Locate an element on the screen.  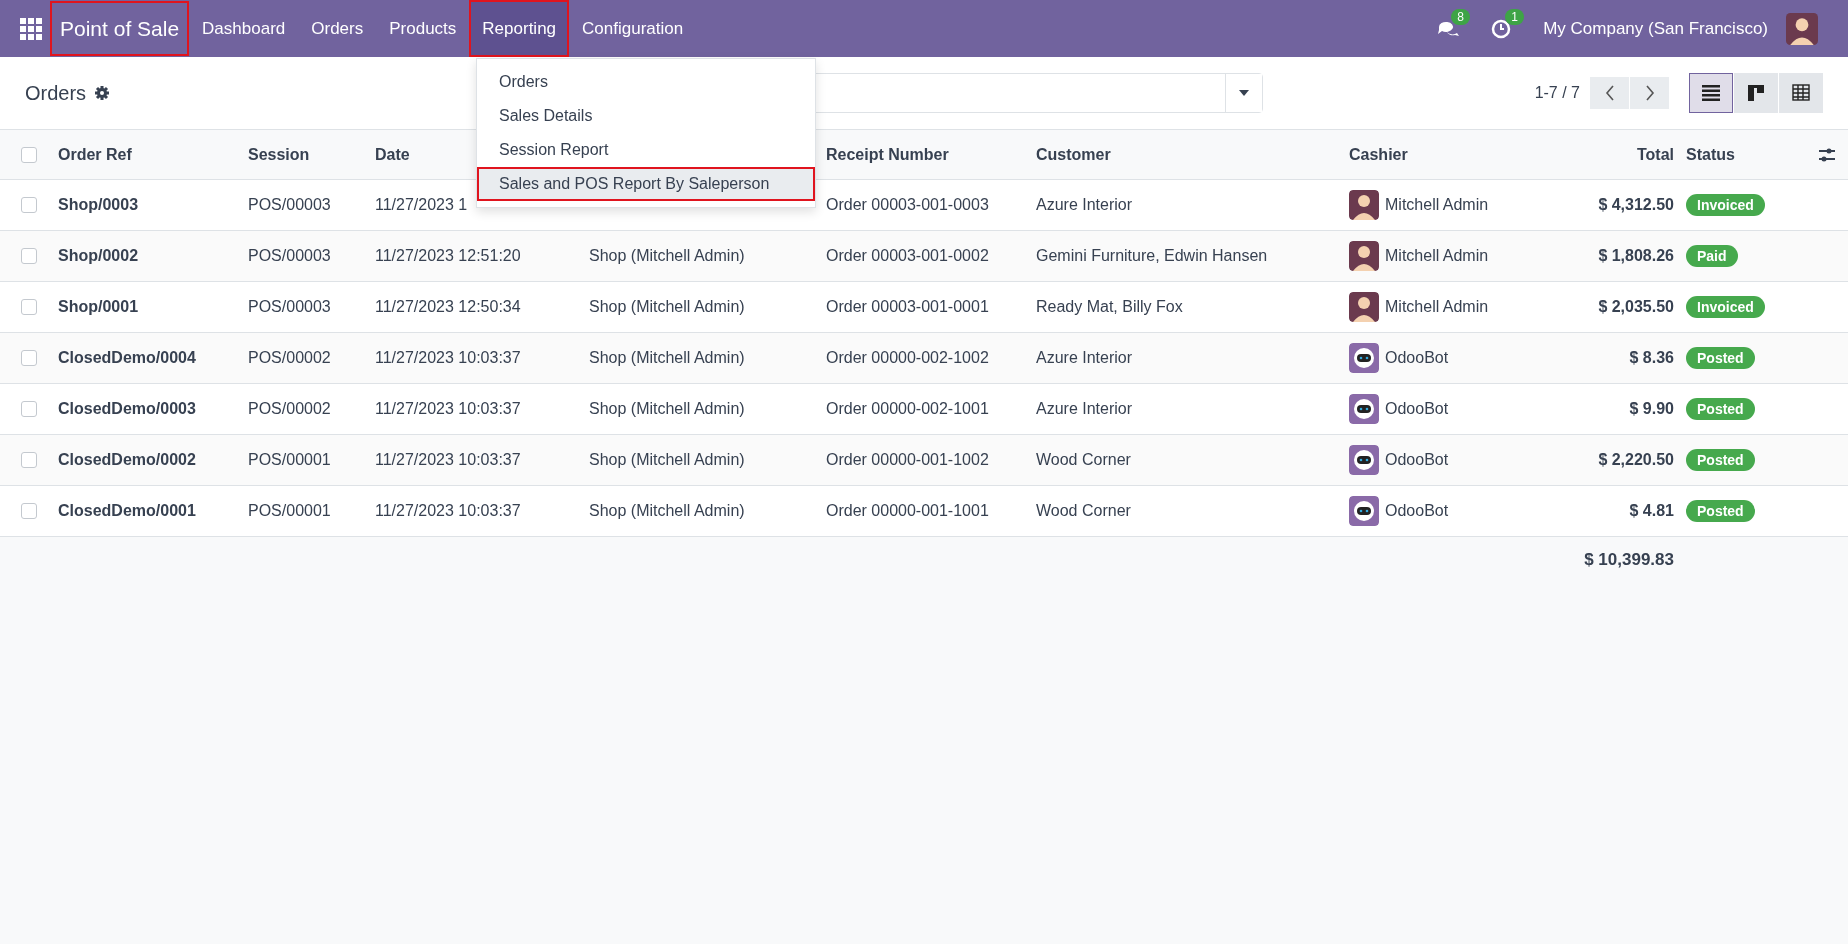
chevron-left-icon is located at coordinates (1609, 93).